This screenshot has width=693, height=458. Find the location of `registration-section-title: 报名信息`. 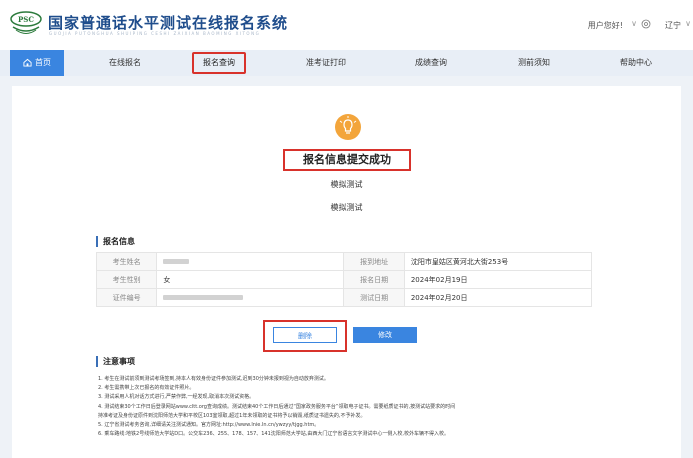

registration-section-title: 报名信息 is located at coordinates (115, 241).